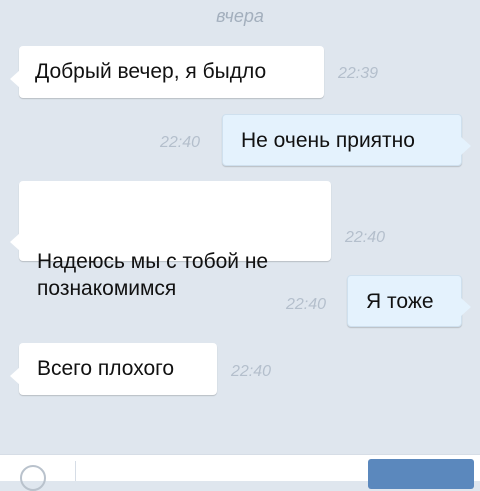  What do you see at coordinates (33, 478) in the screenshot?
I see `smile-icon` at bounding box center [33, 478].